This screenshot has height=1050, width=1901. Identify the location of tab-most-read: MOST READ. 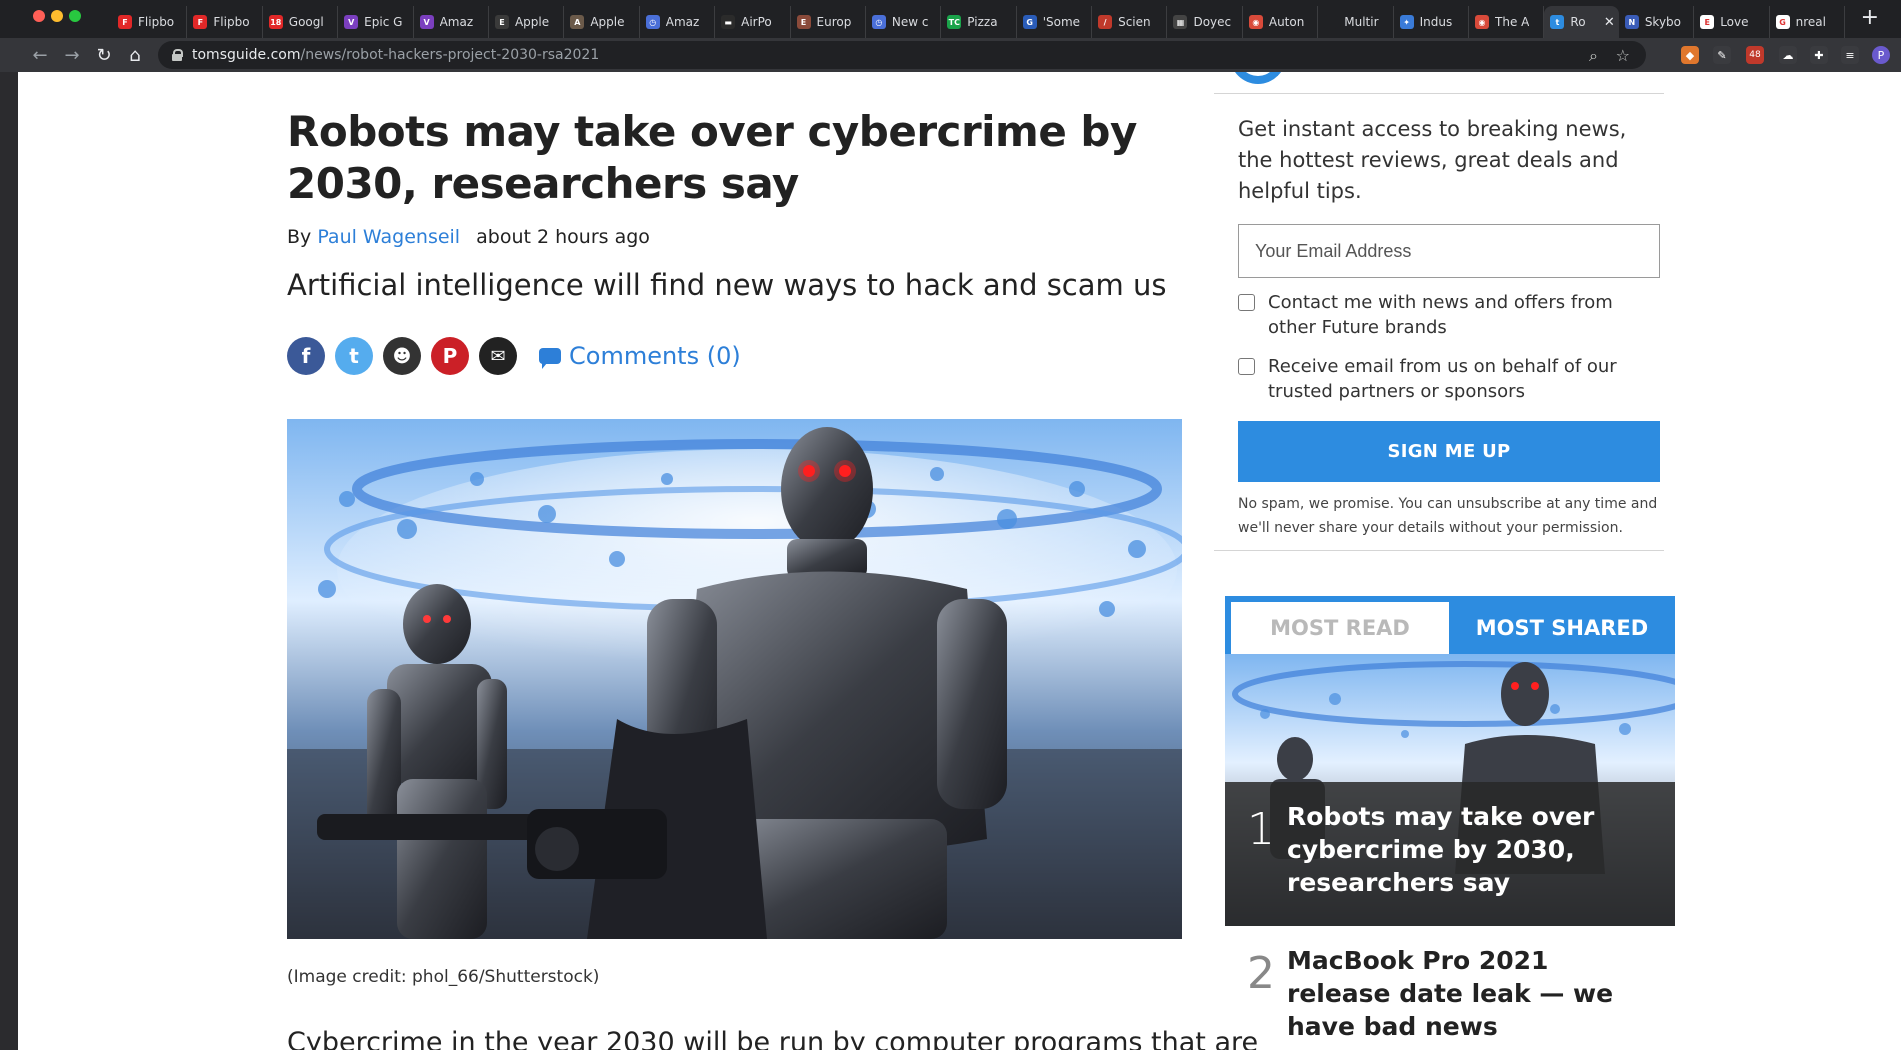
(1340, 628).